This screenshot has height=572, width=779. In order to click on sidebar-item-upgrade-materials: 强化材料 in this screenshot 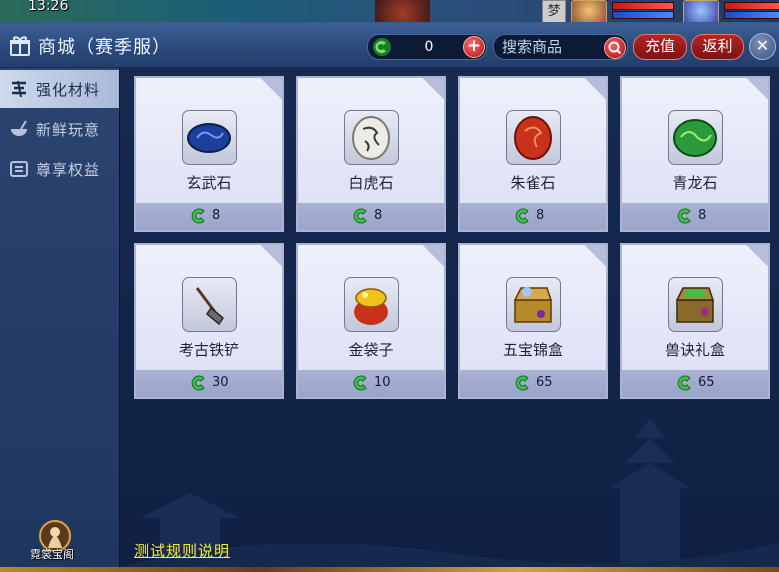, I will do `click(59, 89)`.